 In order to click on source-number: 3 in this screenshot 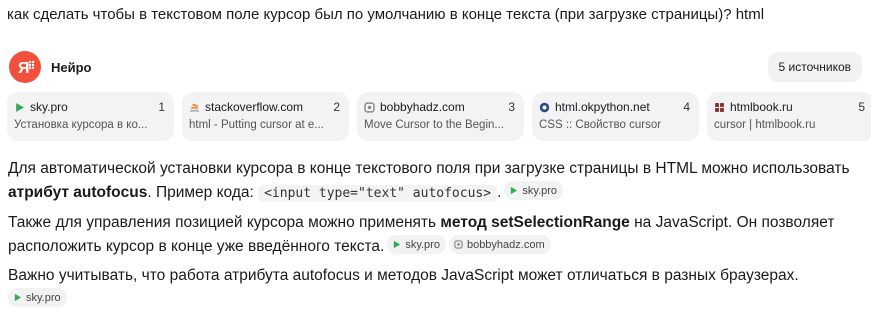, I will do `click(511, 107)`.